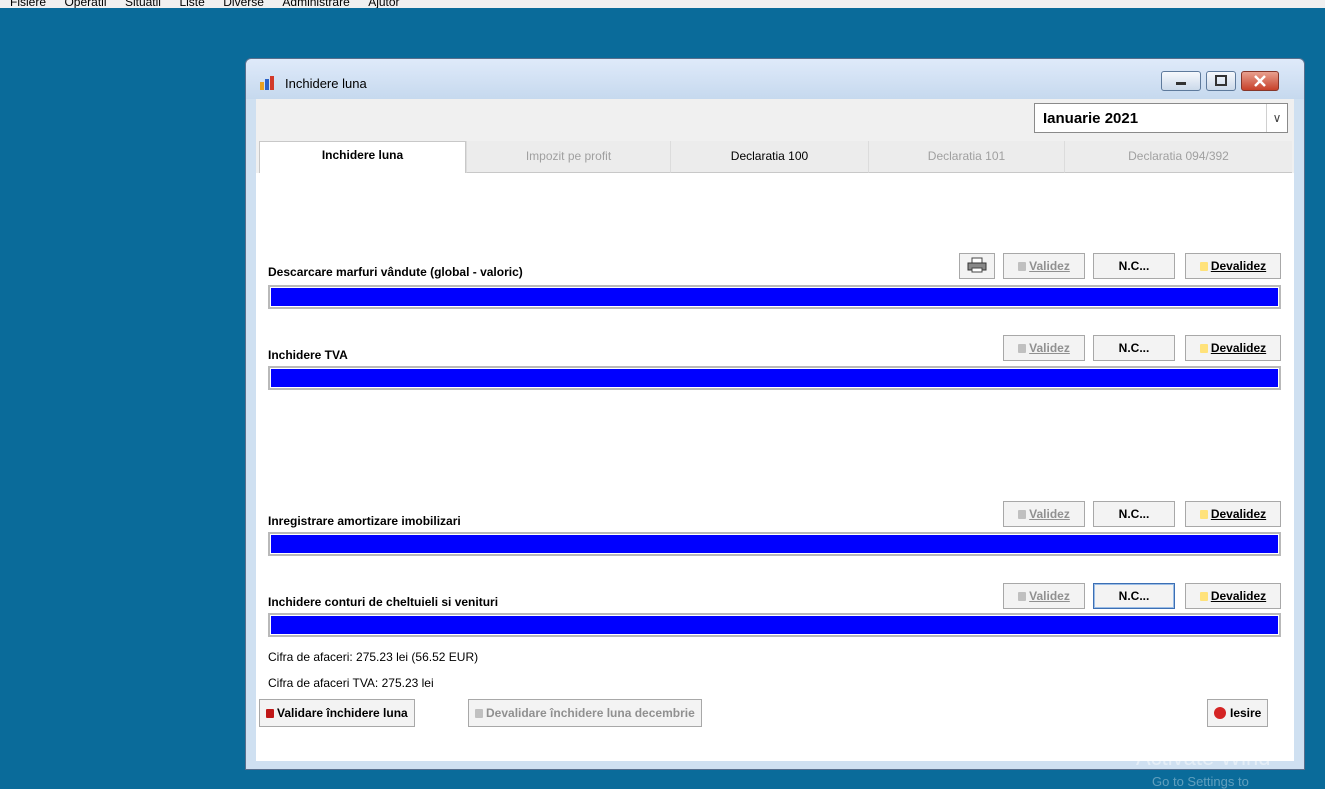 This screenshot has height=789, width=1325. I want to click on app-icon, so click(267, 83).